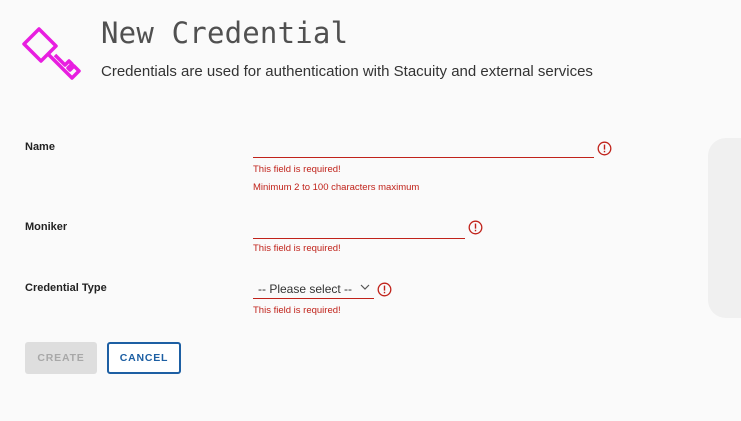  Describe the element at coordinates (724, 228) in the screenshot. I see `background-decoration` at that location.